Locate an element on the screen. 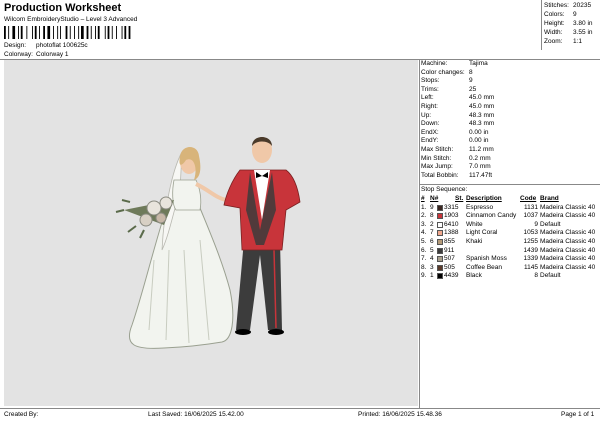 This screenshot has width=600, height=424. machine-info-row: EndX: 0.00 in is located at coordinates (509, 133).